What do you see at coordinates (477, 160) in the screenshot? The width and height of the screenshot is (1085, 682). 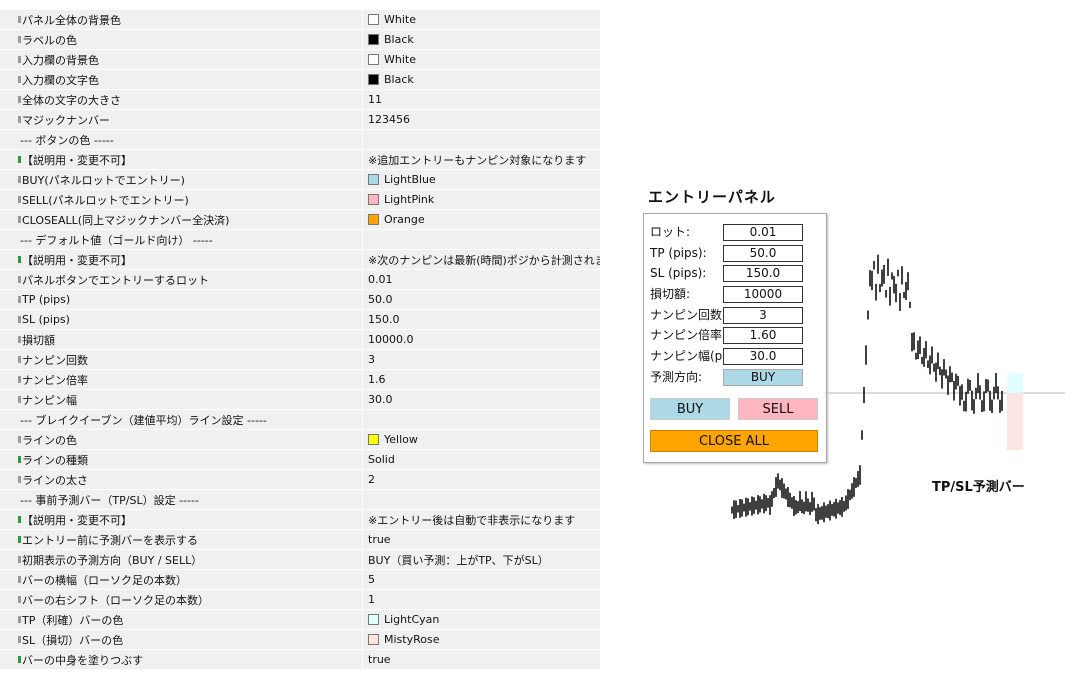 I see `setting-value-text: ※追加エントリーもナンピン対象になります` at bounding box center [477, 160].